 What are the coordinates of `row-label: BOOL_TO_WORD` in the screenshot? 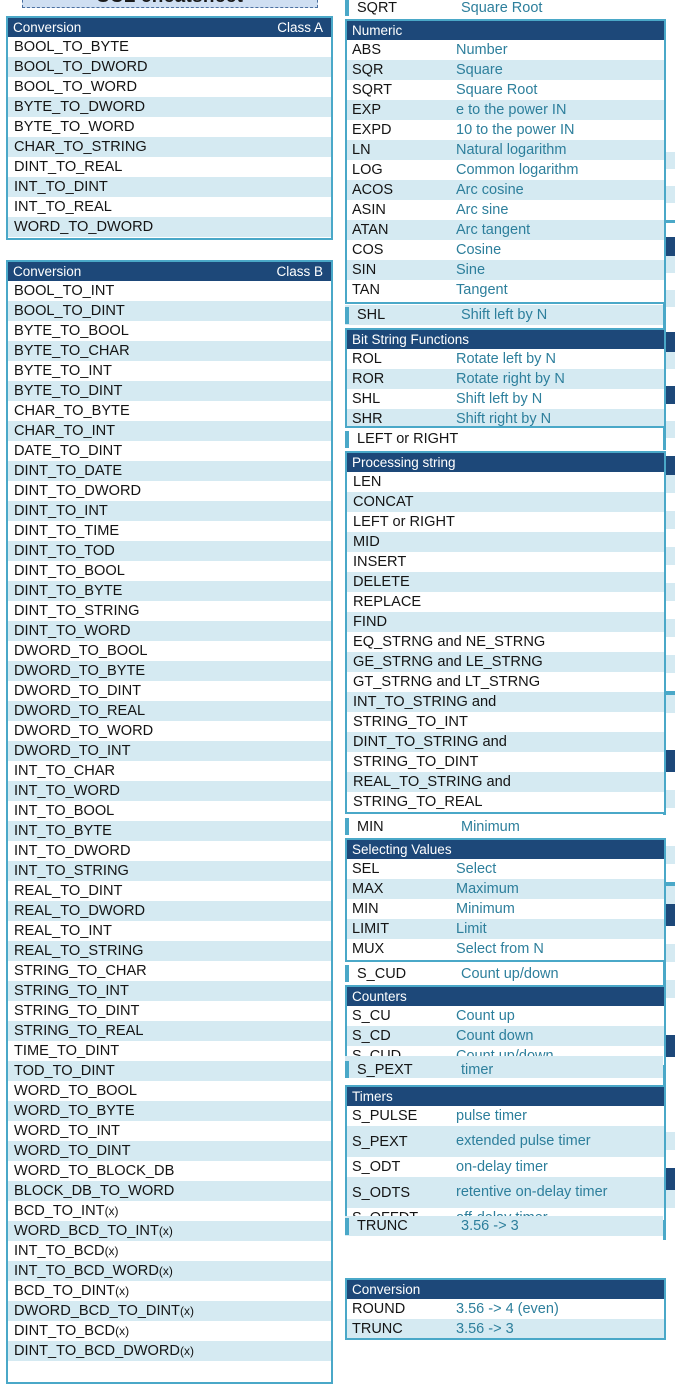 It's located at (75, 87).